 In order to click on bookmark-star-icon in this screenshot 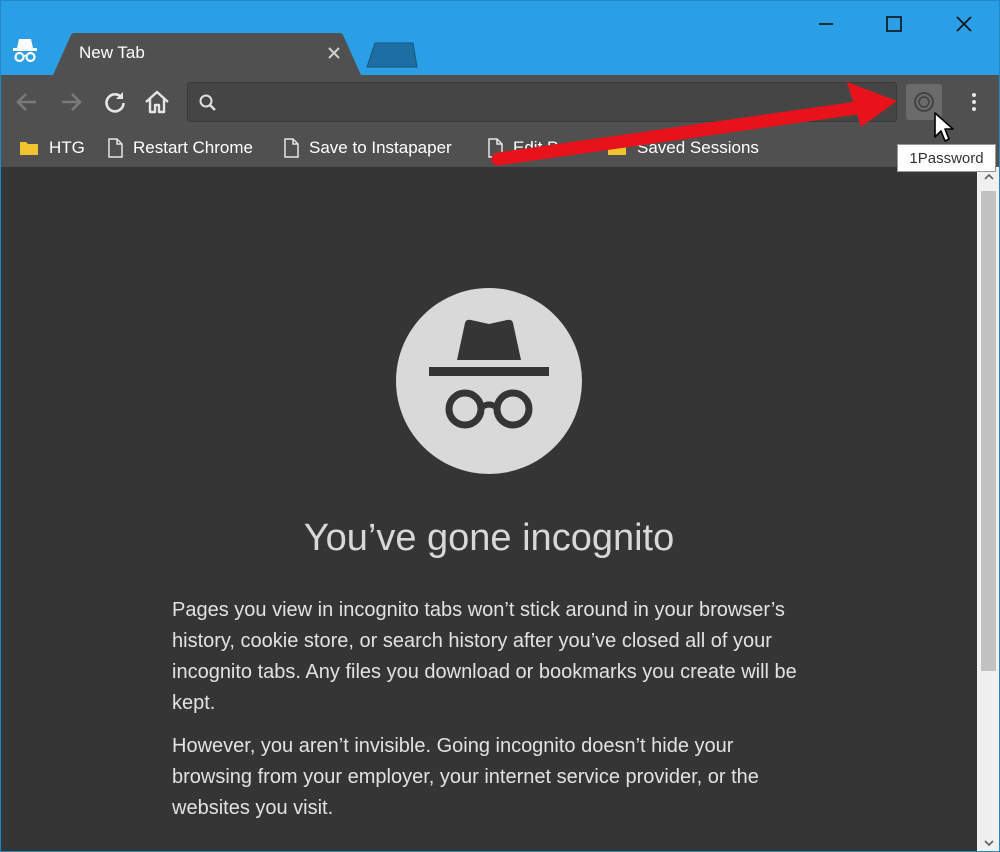, I will do `click(871, 102)`.